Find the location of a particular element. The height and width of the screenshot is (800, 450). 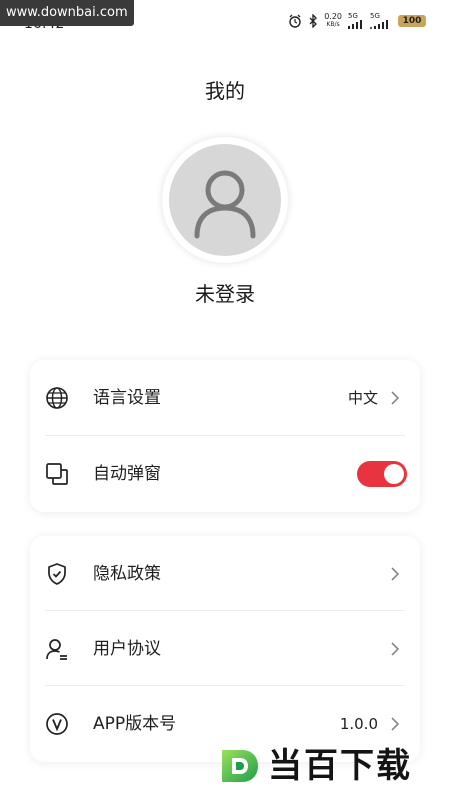

auto-popup-toggle is located at coordinates (382, 474).